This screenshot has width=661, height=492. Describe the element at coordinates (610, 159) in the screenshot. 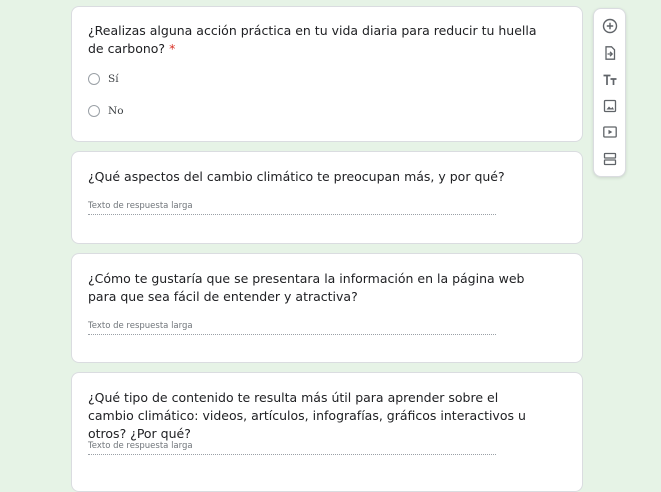

I see `add-section-icon` at that location.